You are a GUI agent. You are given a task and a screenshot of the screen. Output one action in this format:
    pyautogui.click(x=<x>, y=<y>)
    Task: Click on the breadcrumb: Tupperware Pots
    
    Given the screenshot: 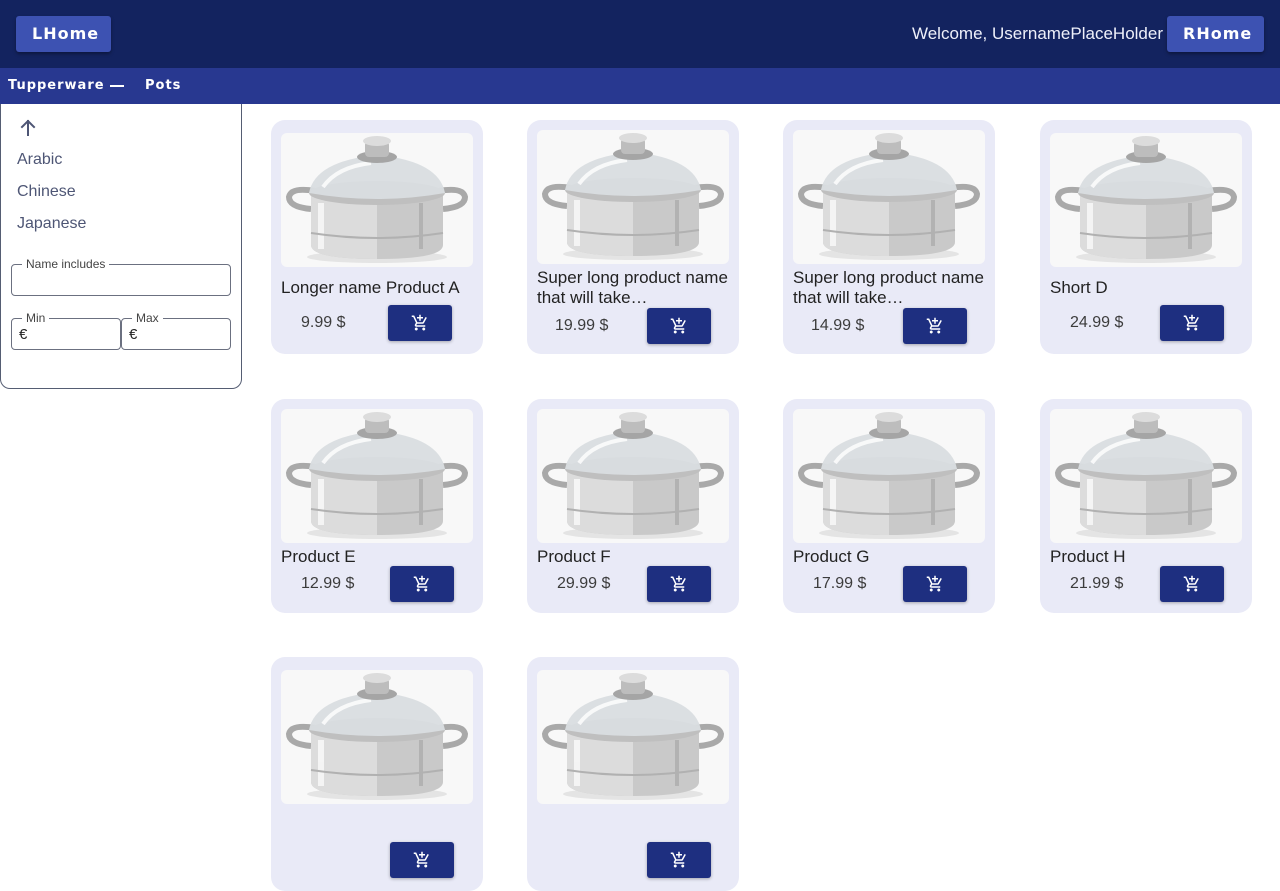 What is the action you would take?
    pyautogui.click(x=640, y=86)
    